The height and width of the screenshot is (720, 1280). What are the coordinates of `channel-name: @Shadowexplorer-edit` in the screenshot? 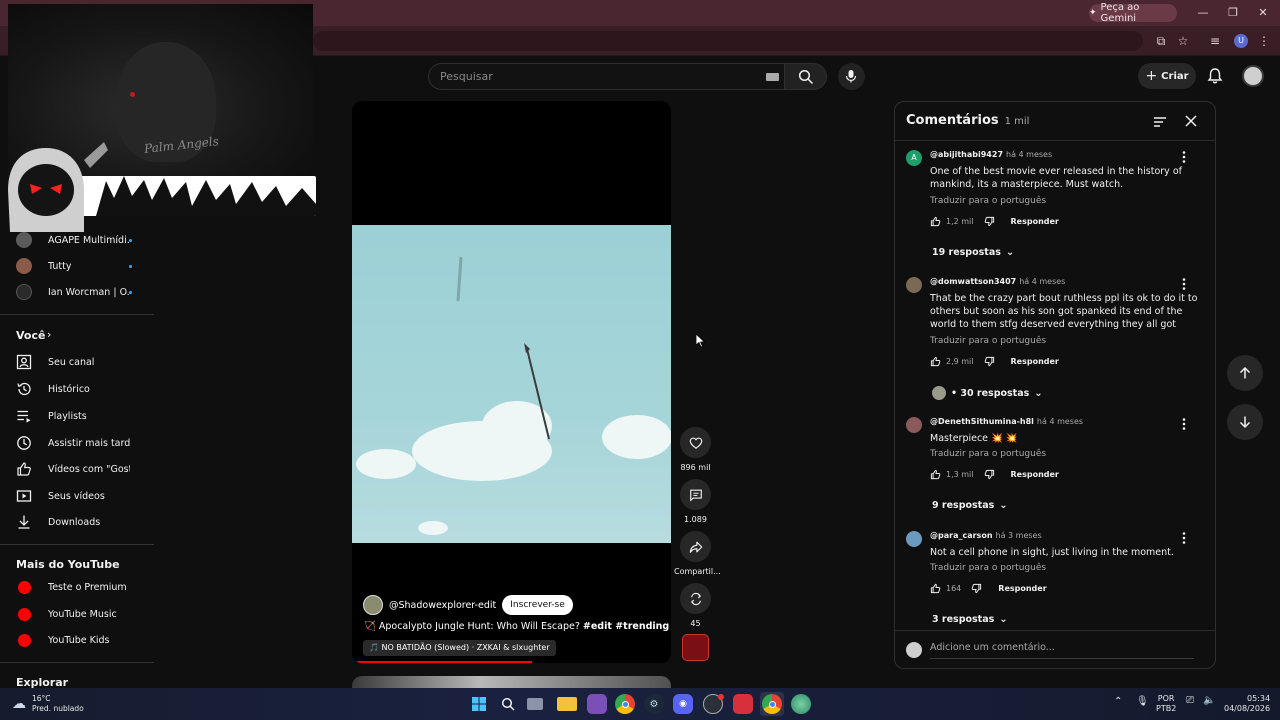 It's located at (442, 605).